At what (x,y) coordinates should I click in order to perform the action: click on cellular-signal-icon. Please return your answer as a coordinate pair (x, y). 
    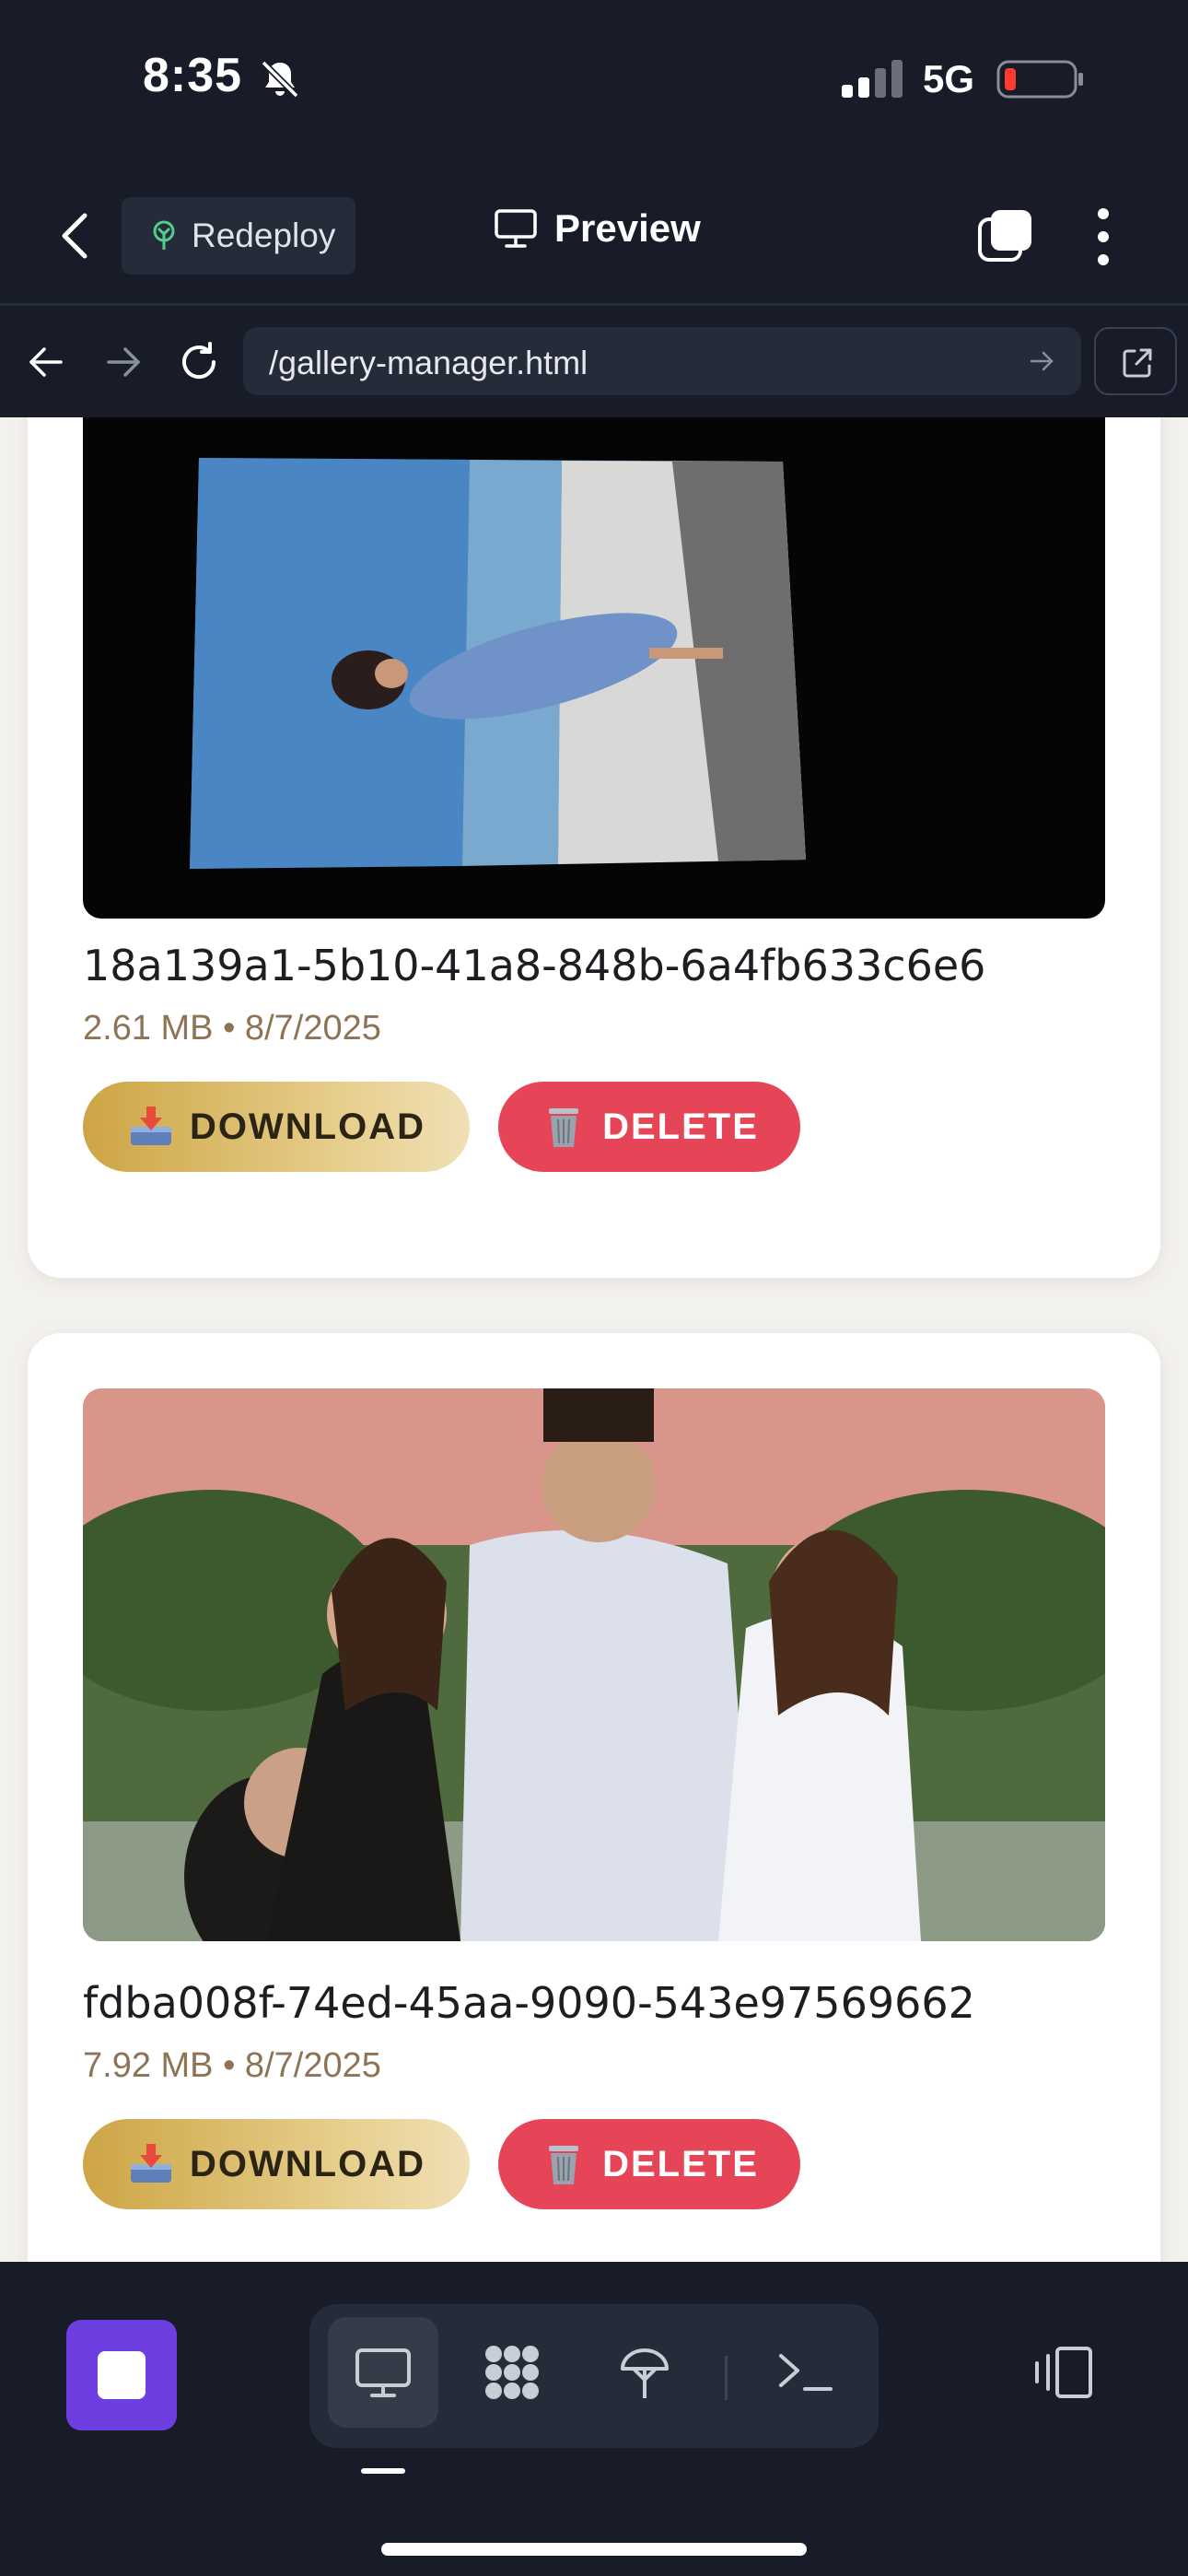
    Looking at the image, I should click on (872, 79).